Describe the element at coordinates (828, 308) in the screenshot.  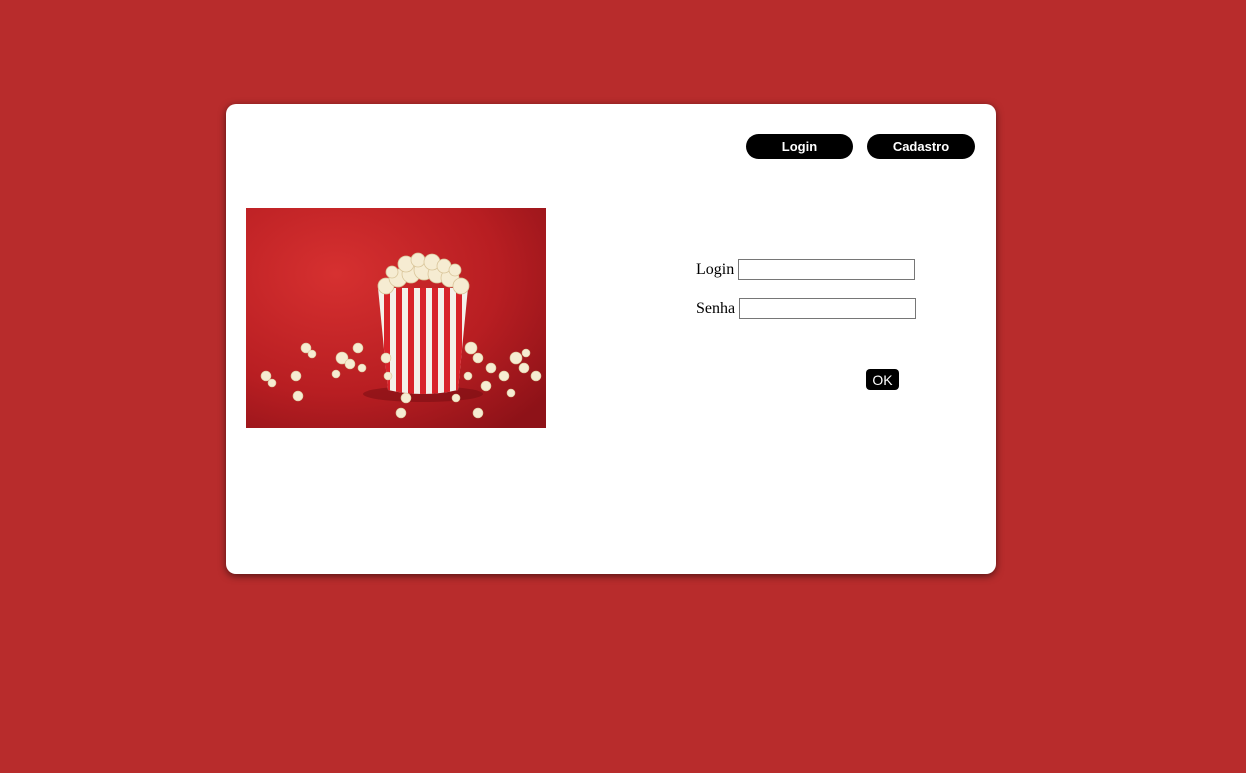
I see `senha-input` at that location.